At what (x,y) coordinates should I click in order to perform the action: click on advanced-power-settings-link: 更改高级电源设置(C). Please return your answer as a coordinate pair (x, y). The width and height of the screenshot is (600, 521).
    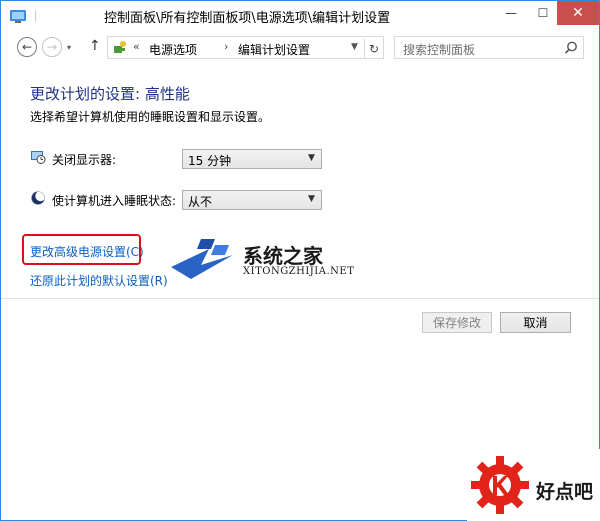
    Looking at the image, I should click on (87, 251).